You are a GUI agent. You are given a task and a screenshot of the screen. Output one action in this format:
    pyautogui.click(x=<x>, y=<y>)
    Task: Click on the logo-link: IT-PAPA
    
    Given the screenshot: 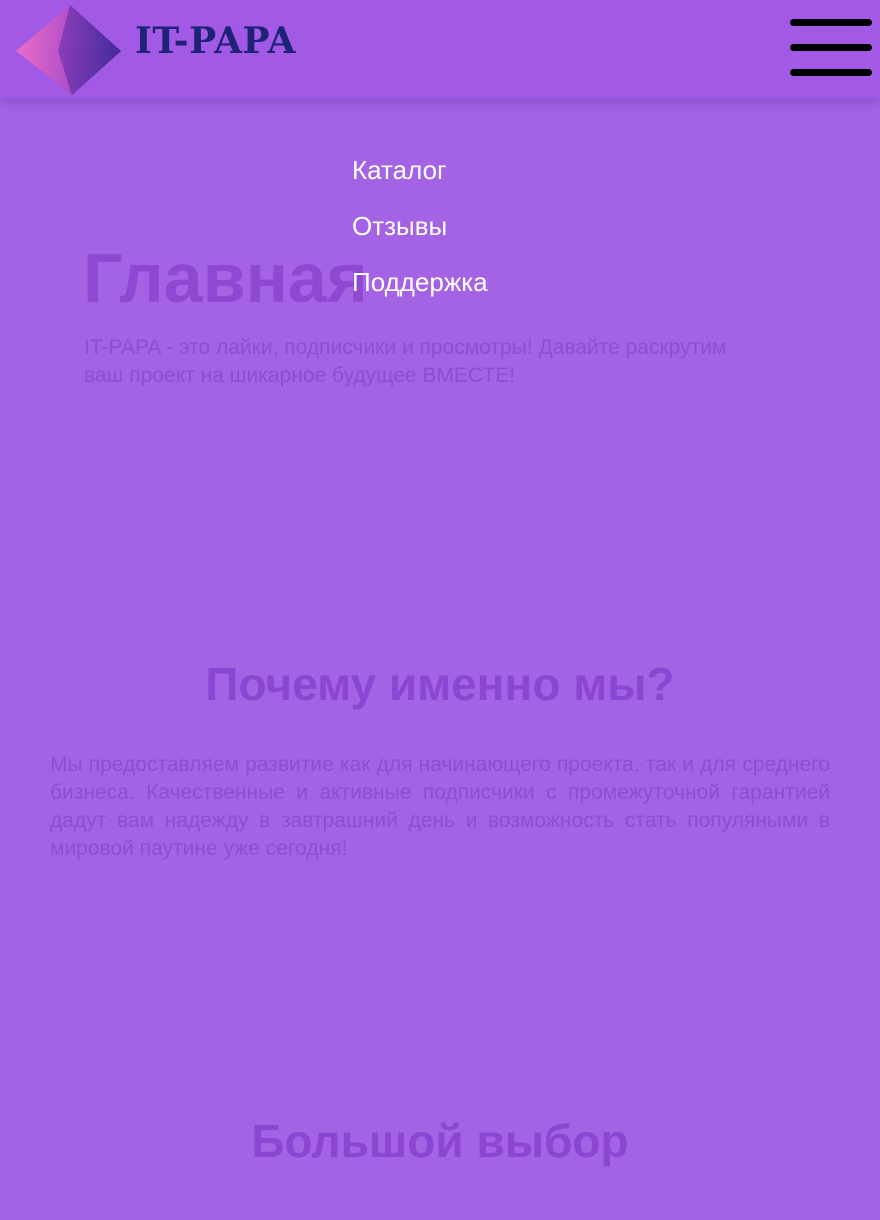 What is the action you would take?
    pyautogui.click(x=159, y=50)
    